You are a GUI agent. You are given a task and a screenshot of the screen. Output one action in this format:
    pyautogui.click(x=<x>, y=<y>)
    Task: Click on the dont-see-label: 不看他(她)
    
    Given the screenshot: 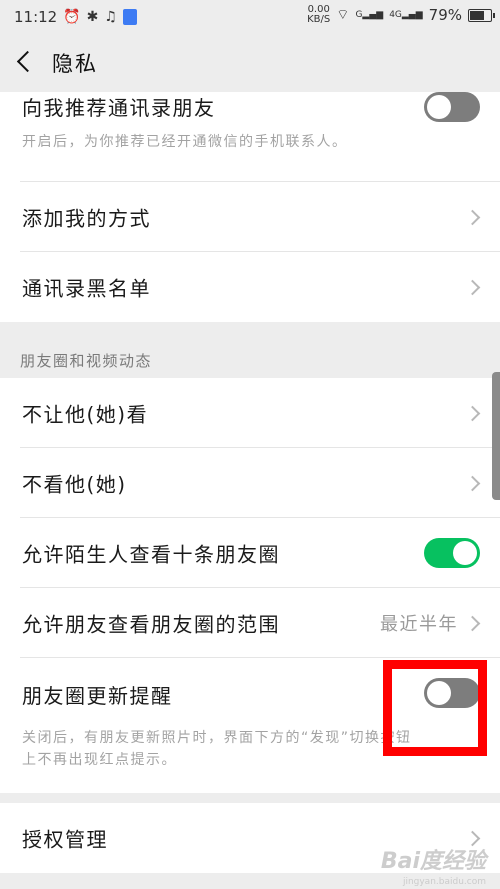 What is the action you would take?
    pyautogui.click(x=74, y=484)
    